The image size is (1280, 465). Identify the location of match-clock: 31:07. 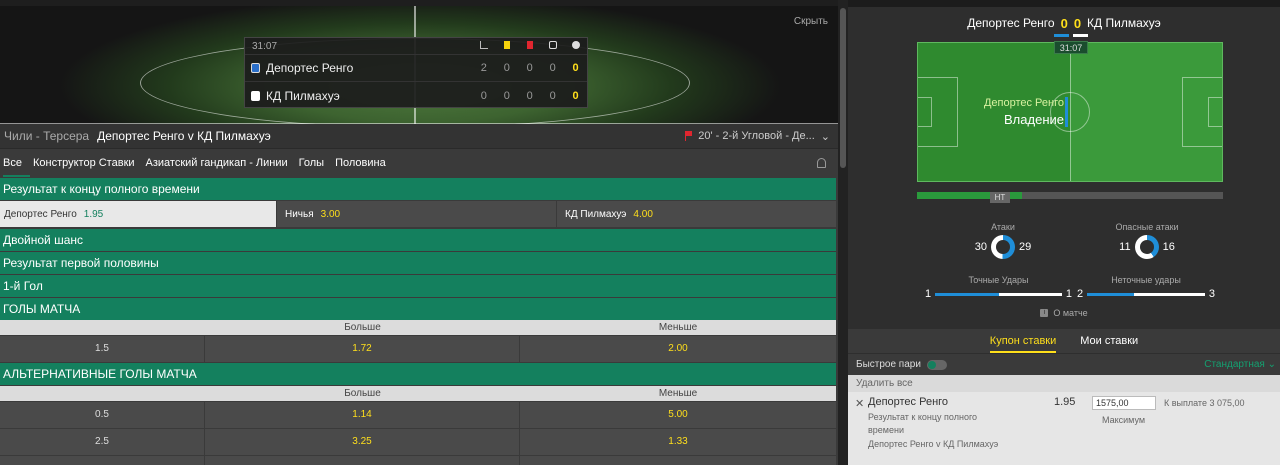
(265, 46).